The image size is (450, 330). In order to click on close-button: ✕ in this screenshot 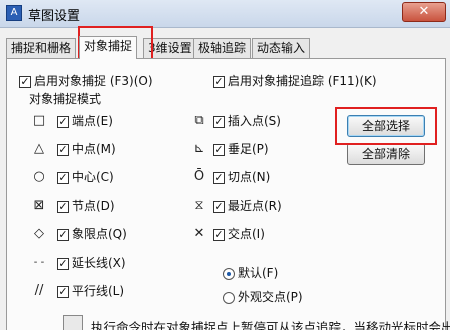, I will do `click(424, 12)`.